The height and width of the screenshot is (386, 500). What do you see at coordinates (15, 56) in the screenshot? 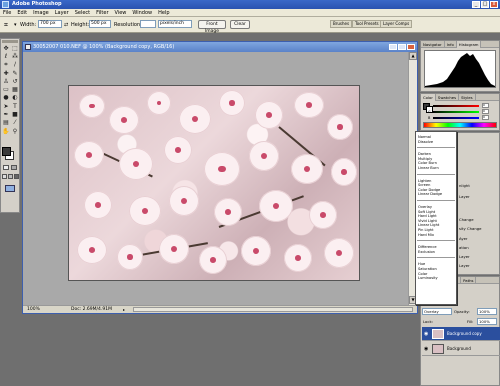
I see `magic-wand-icon: ⁂` at bounding box center [15, 56].